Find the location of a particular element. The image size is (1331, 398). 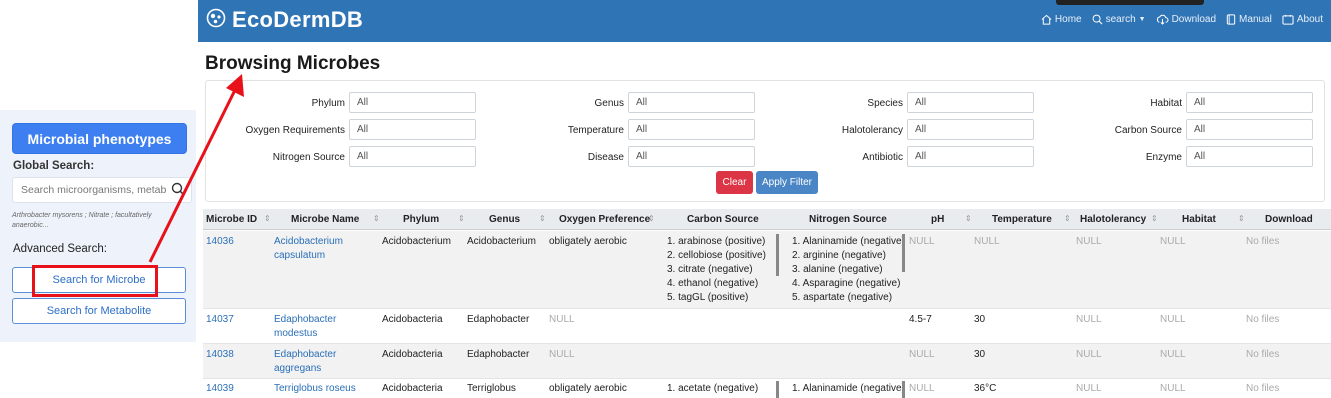

cloud-download-icon is located at coordinates (1162, 19).